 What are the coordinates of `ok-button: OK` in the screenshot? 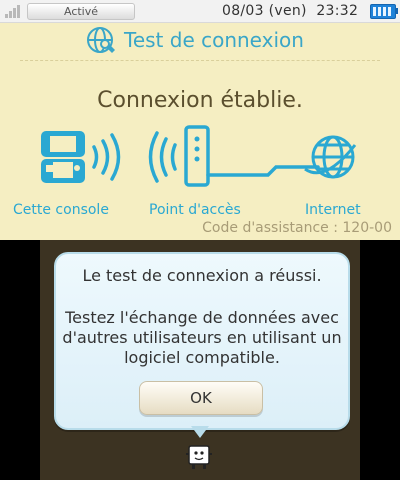 It's located at (201, 398).